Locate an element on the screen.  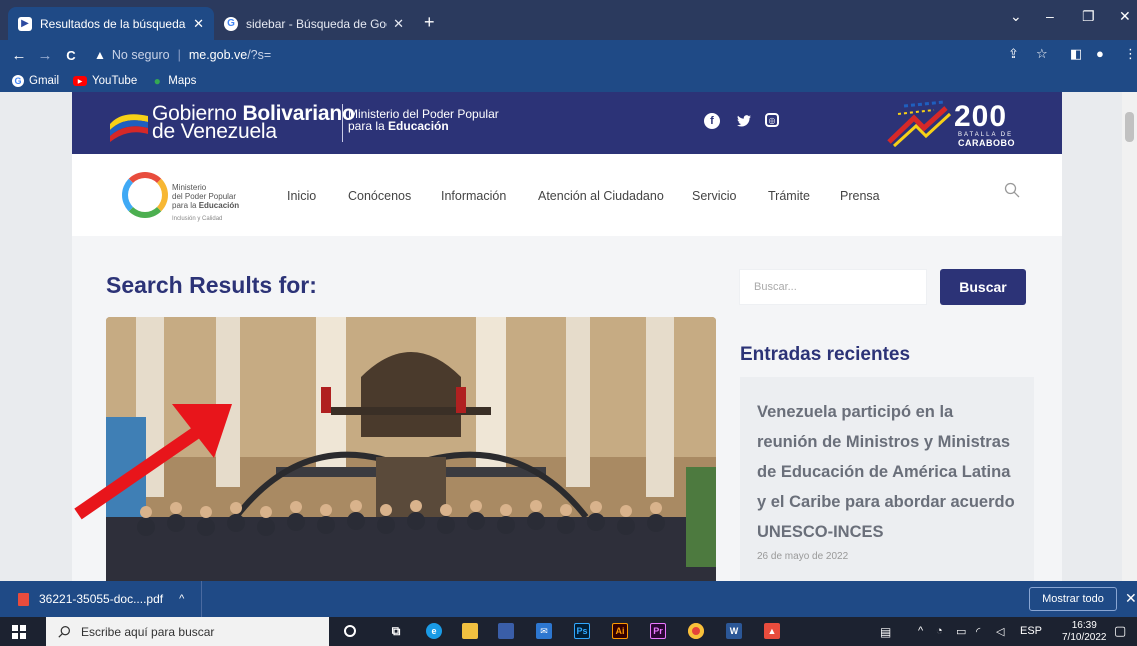
security-label: No seguro is located at coordinates (140, 55).